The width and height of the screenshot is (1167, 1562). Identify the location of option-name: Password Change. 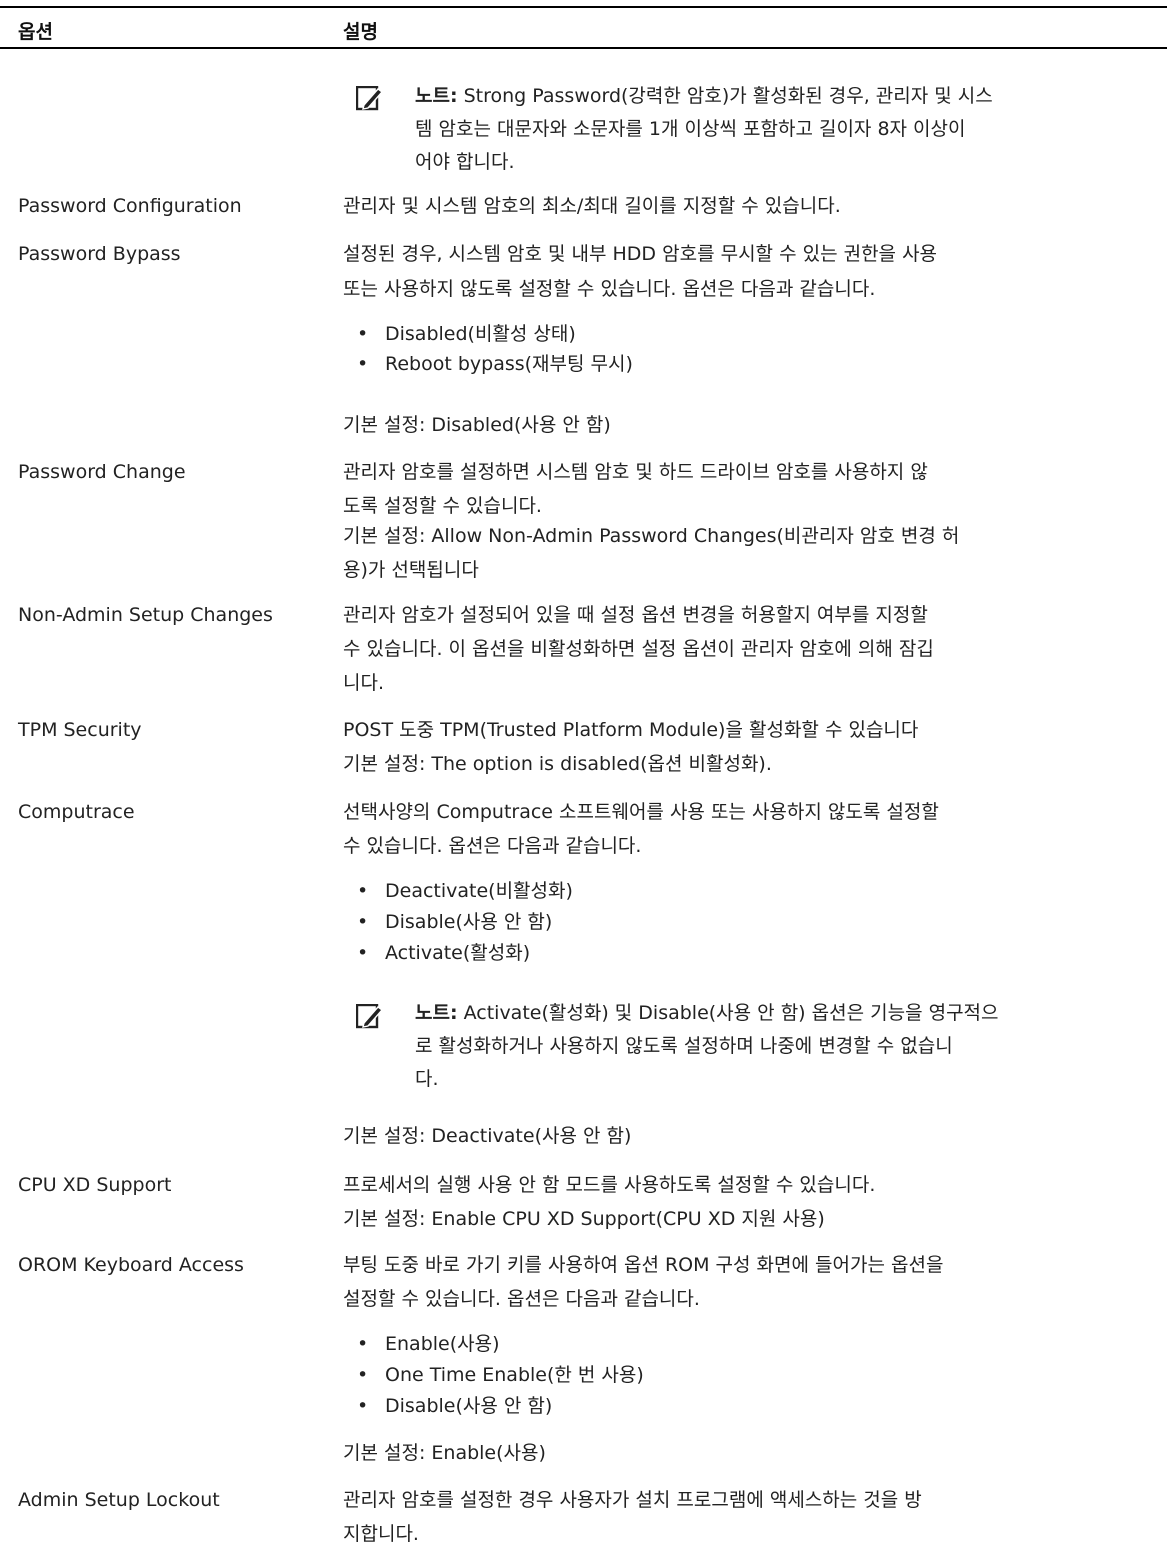
(102, 472).